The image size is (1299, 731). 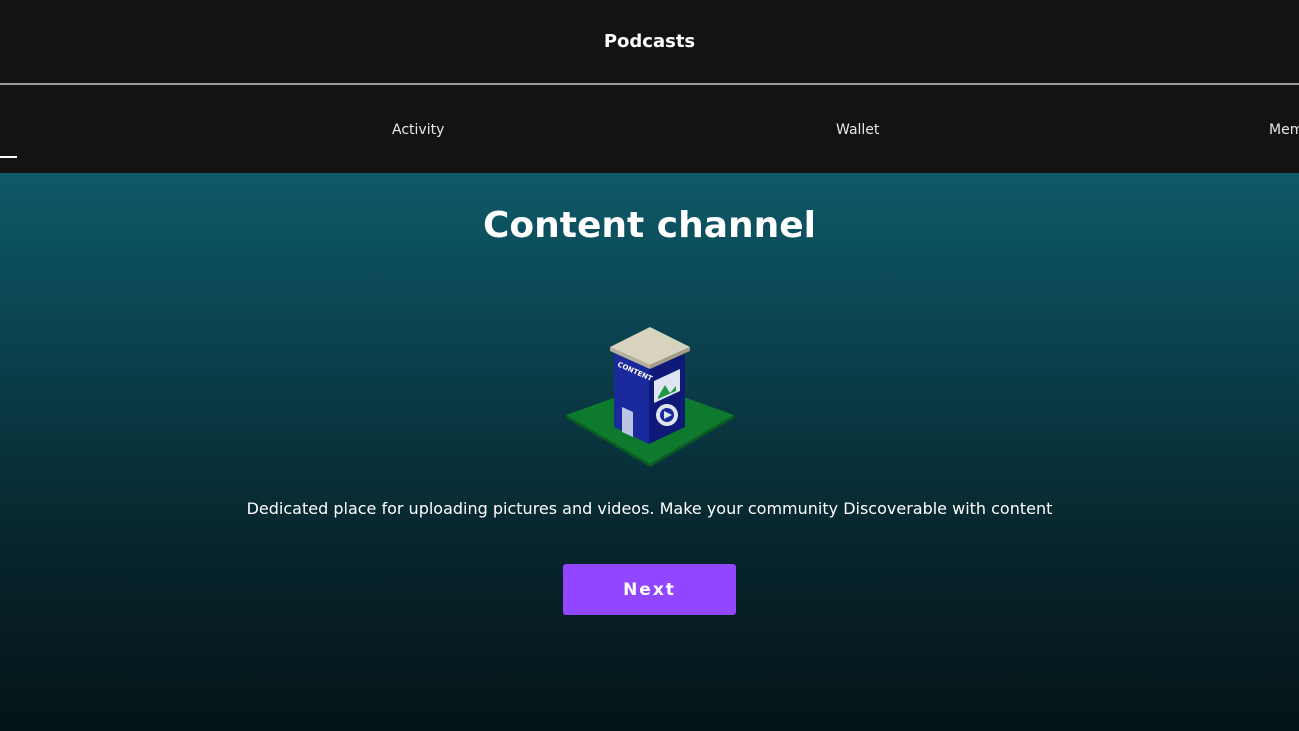 I want to click on top-header: Podcasts, so click(x=649, y=42).